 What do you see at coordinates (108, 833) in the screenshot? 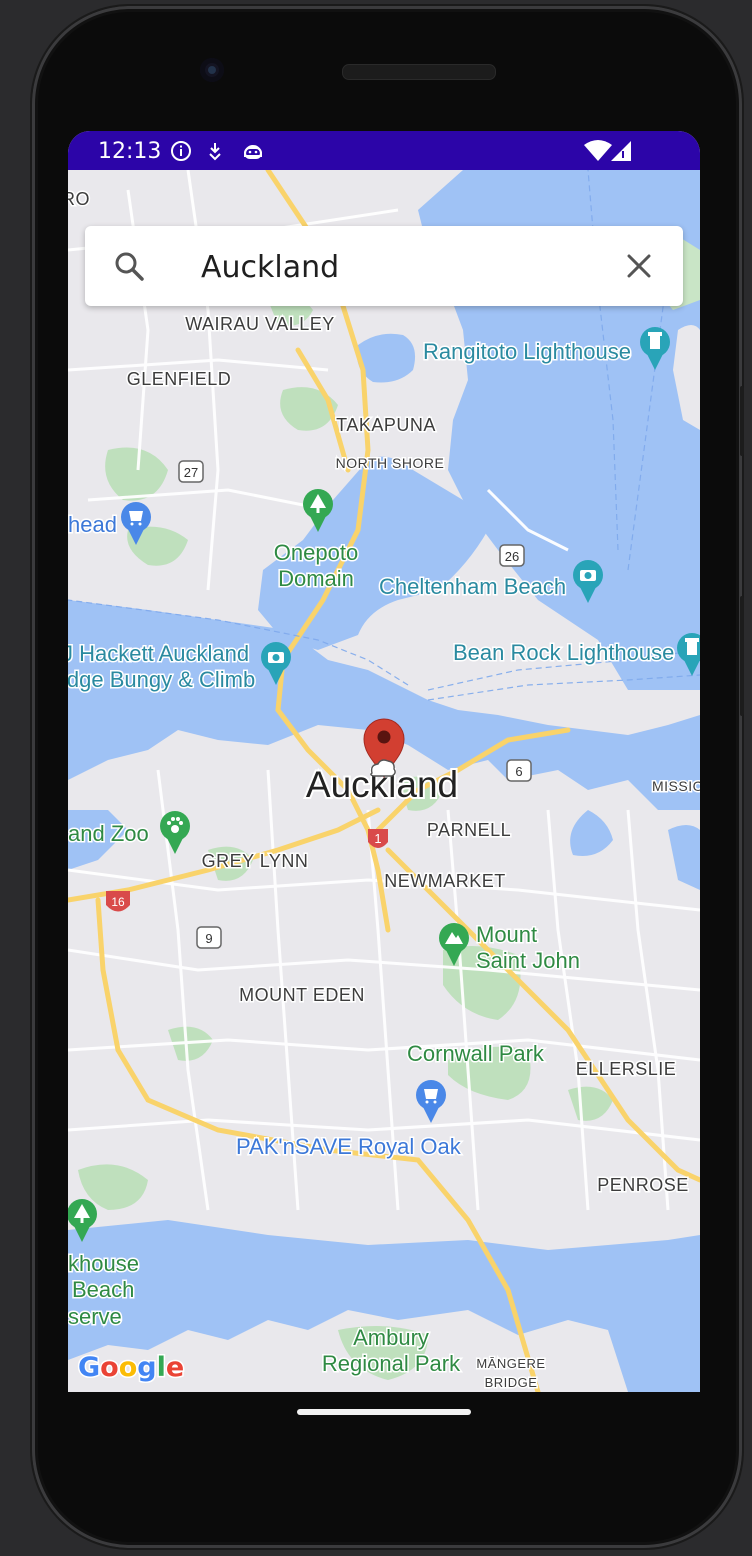
I see `place-label-zoo: and Zoo` at bounding box center [108, 833].